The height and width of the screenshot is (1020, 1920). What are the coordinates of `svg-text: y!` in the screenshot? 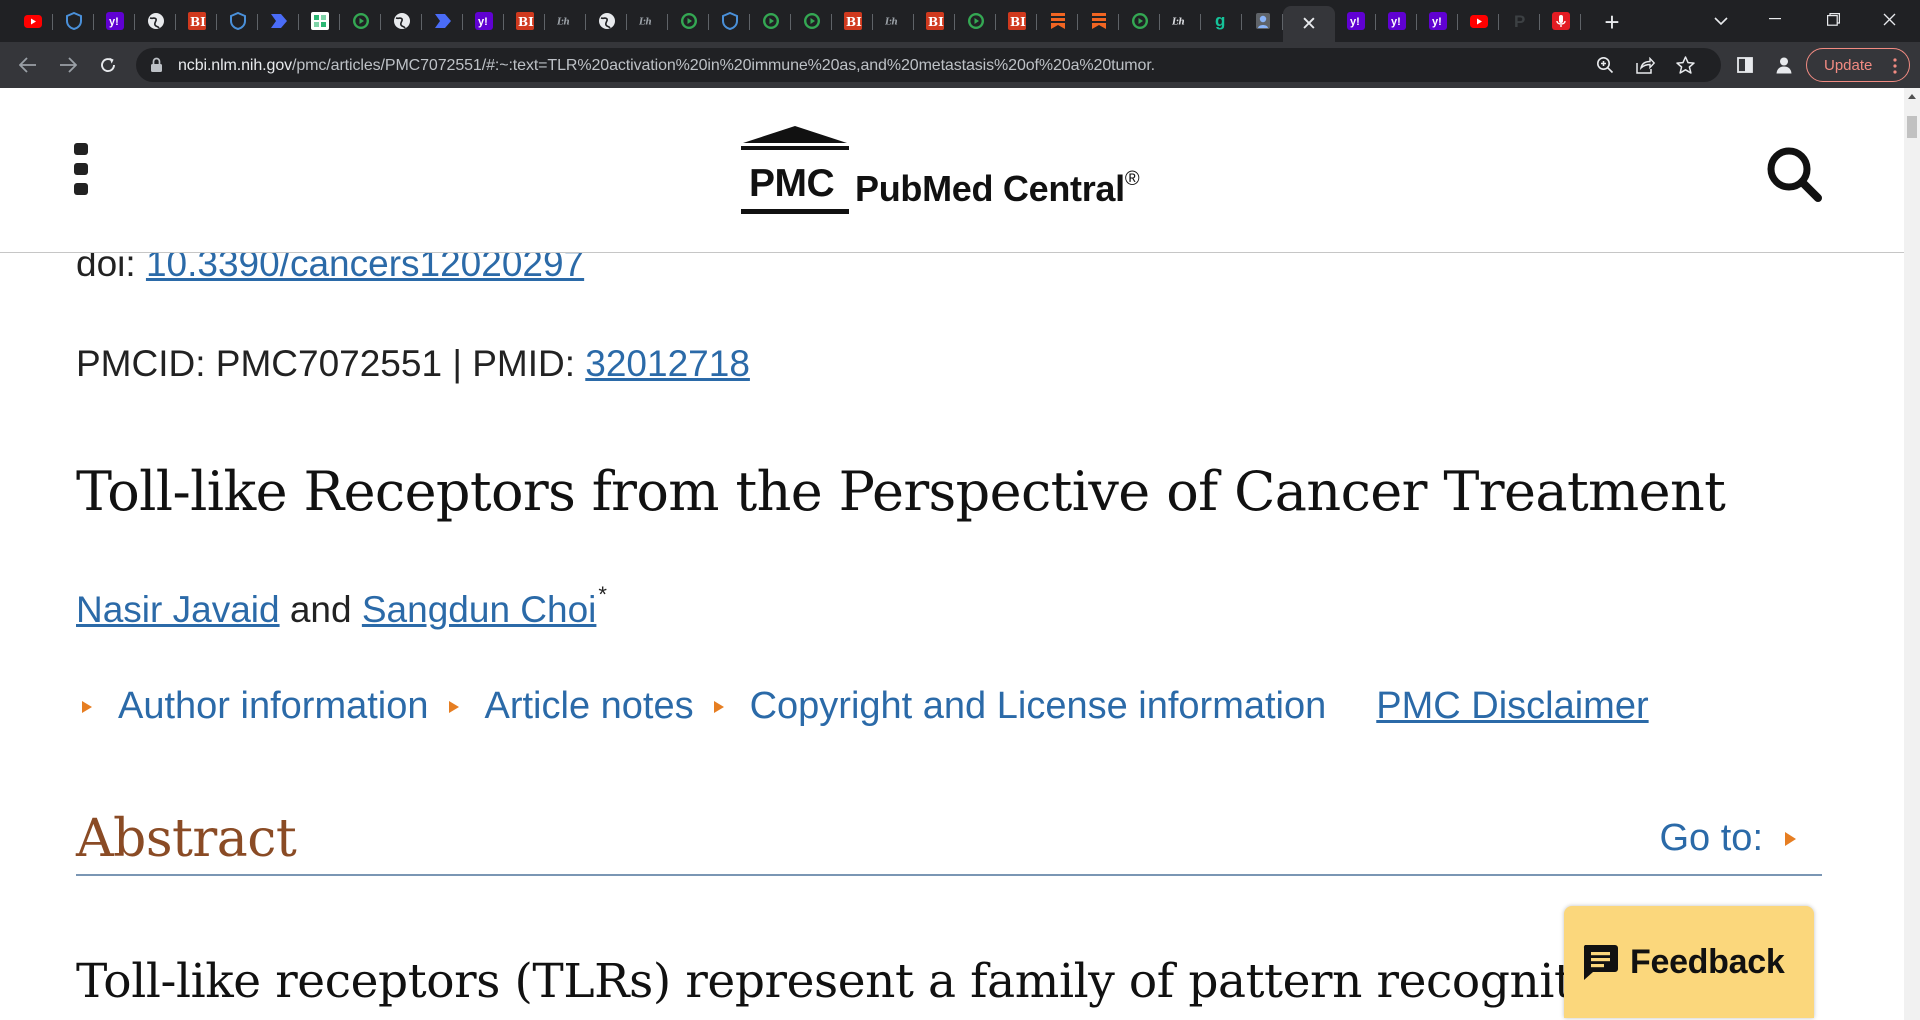 It's located at (1355, 22).